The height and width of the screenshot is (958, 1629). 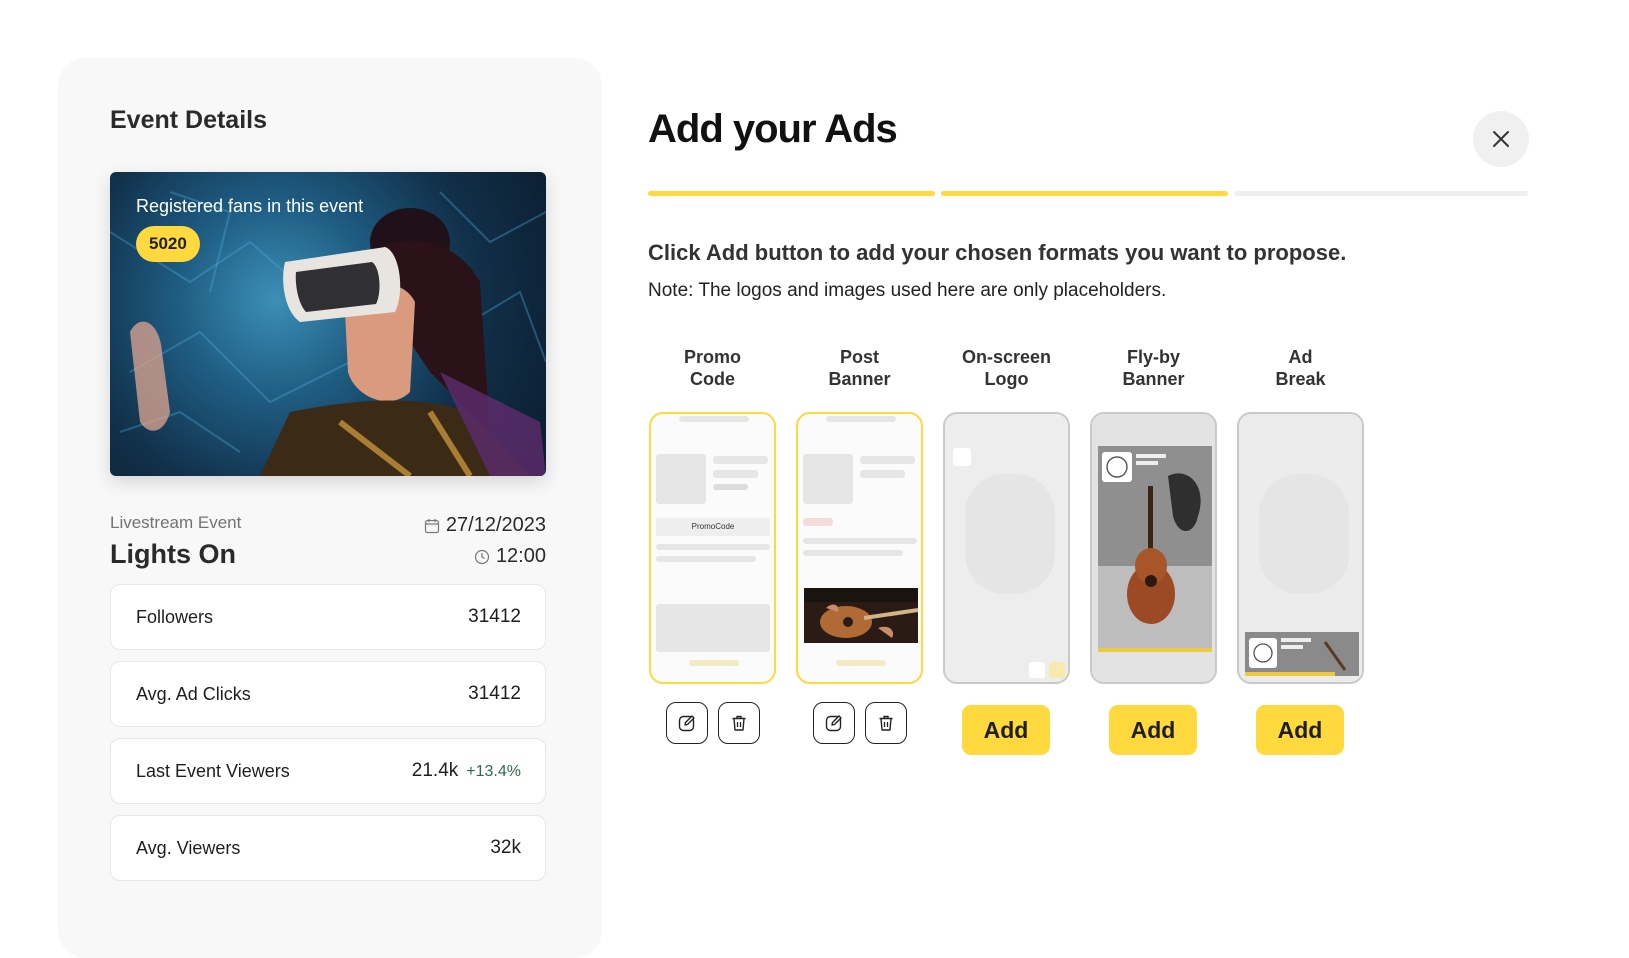 I want to click on stat-last-event-viewers: Last Event Viewers 21.4k +13.4%, so click(x=328, y=771).